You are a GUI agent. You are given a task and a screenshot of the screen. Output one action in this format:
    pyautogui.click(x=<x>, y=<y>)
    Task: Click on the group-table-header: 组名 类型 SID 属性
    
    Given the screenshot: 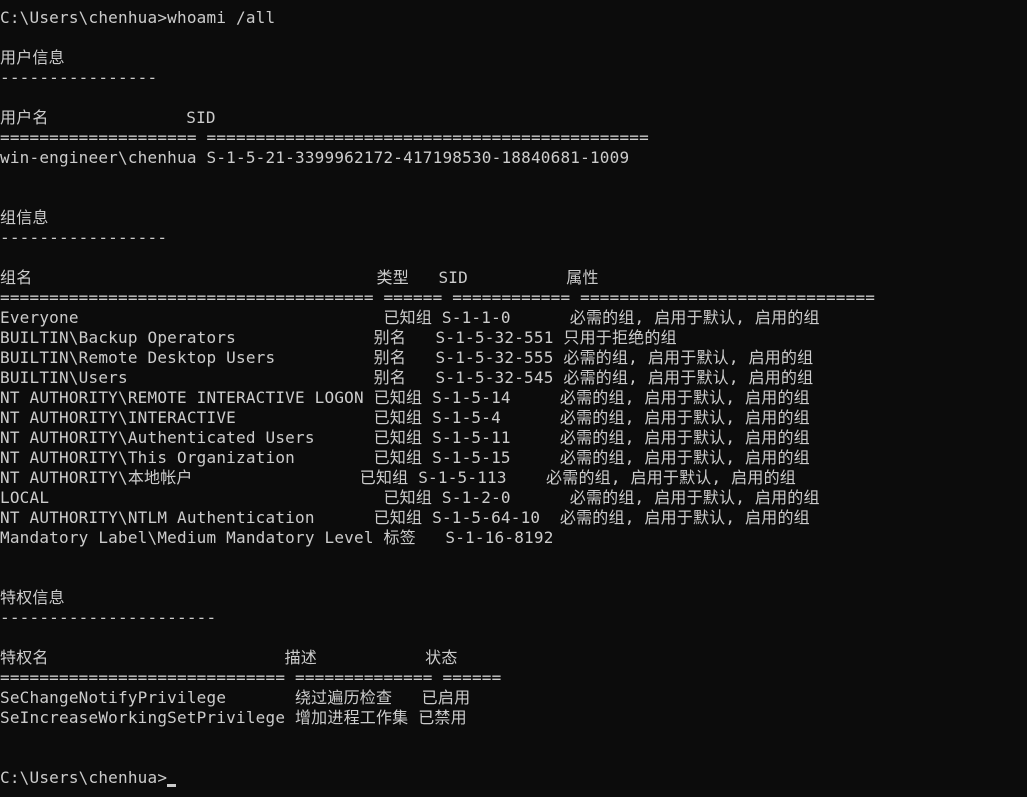 What is the action you would take?
    pyautogui.click(x=299, y=277)
    